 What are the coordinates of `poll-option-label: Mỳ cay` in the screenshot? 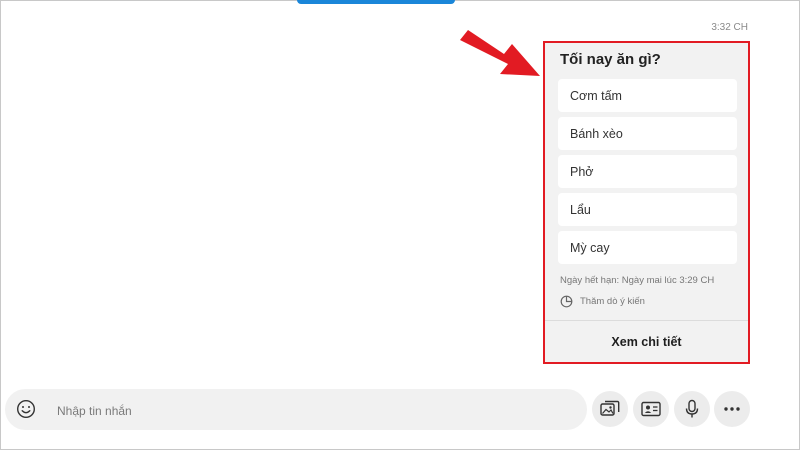 It's located at (590, 247).